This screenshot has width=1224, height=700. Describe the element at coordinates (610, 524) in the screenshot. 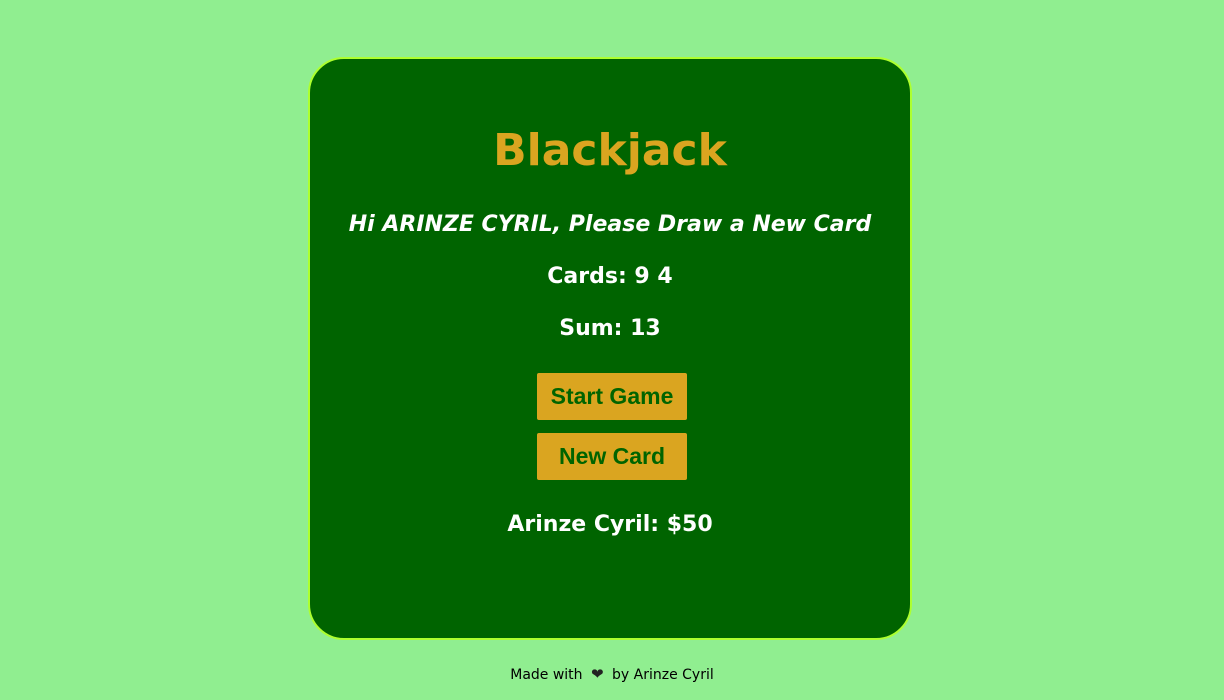

I see `player-chips: Arinze Cyril: $50` at that location.